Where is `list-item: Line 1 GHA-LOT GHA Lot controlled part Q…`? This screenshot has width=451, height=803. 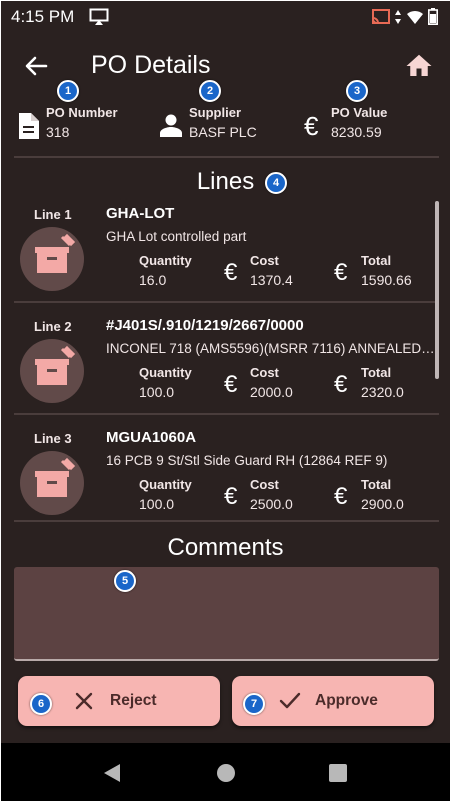 list-item: Line 1 GHA-LOT GHA Lot controlled part Q… is located at coordinates (226, 256).